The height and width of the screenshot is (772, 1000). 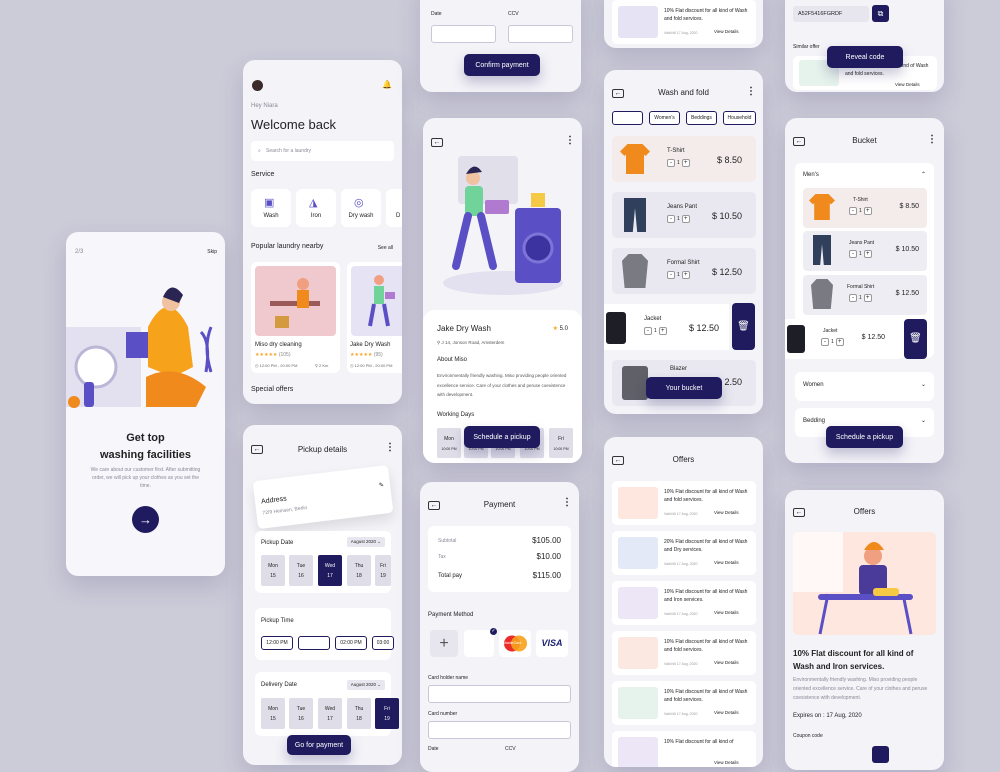 What do you see at coordinates (444, 643) in the screenshot?
I see `add-card-icon: +` at bounding box center [444, 643].